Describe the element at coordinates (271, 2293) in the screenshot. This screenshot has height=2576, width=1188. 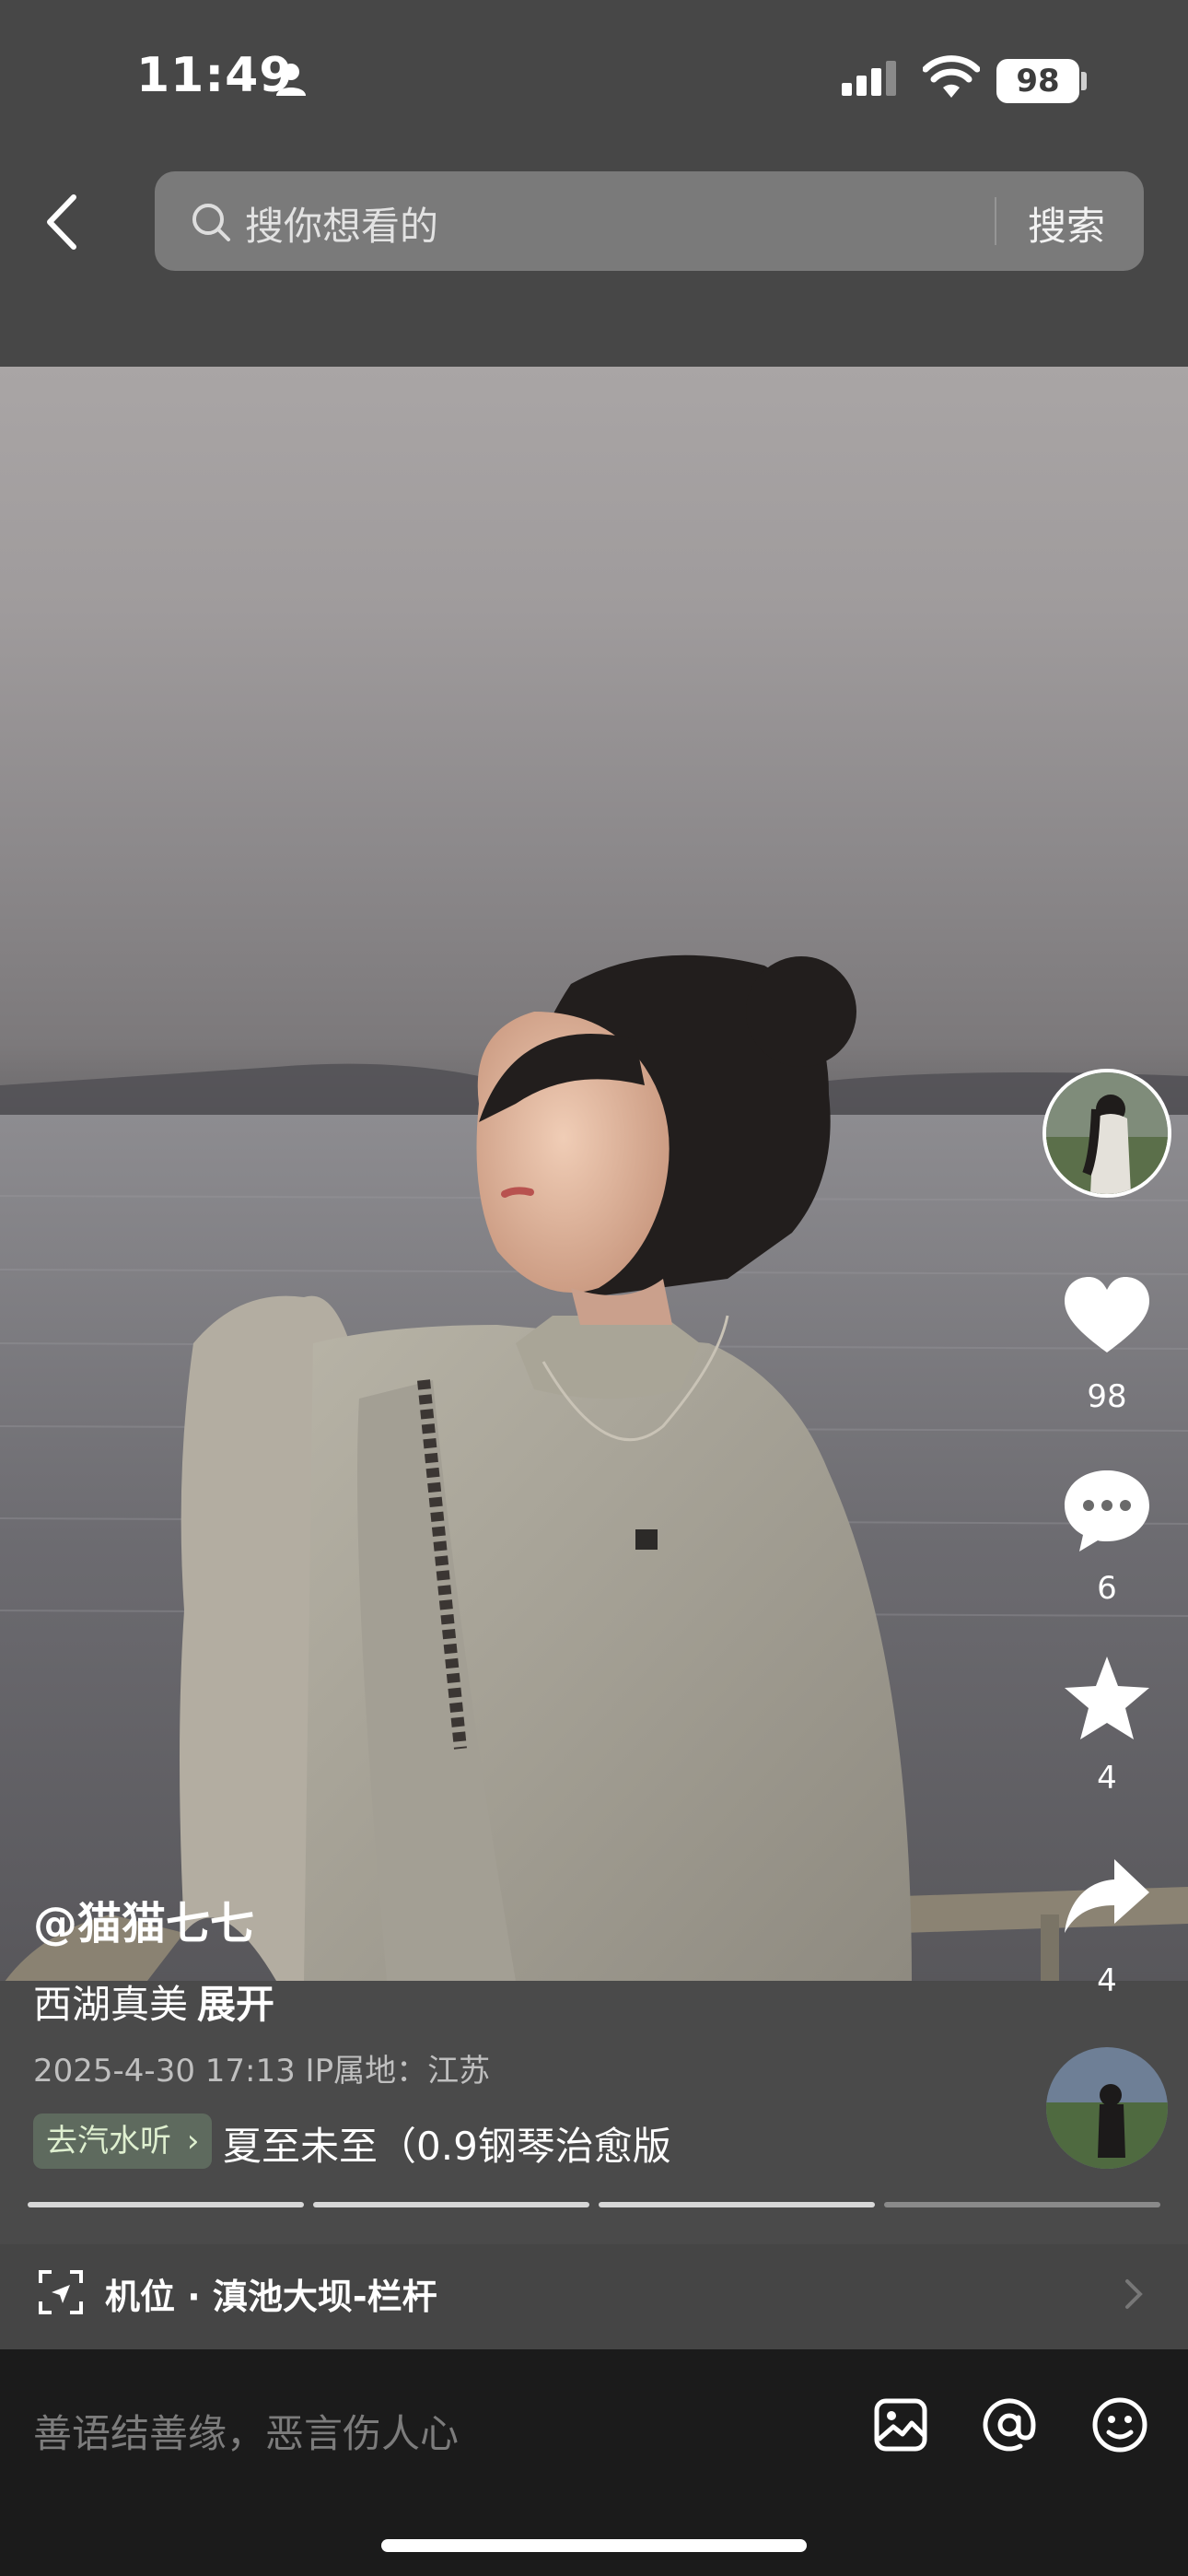
I see `location-label: 机位 · 滇池大坝-栏杆` at that location.